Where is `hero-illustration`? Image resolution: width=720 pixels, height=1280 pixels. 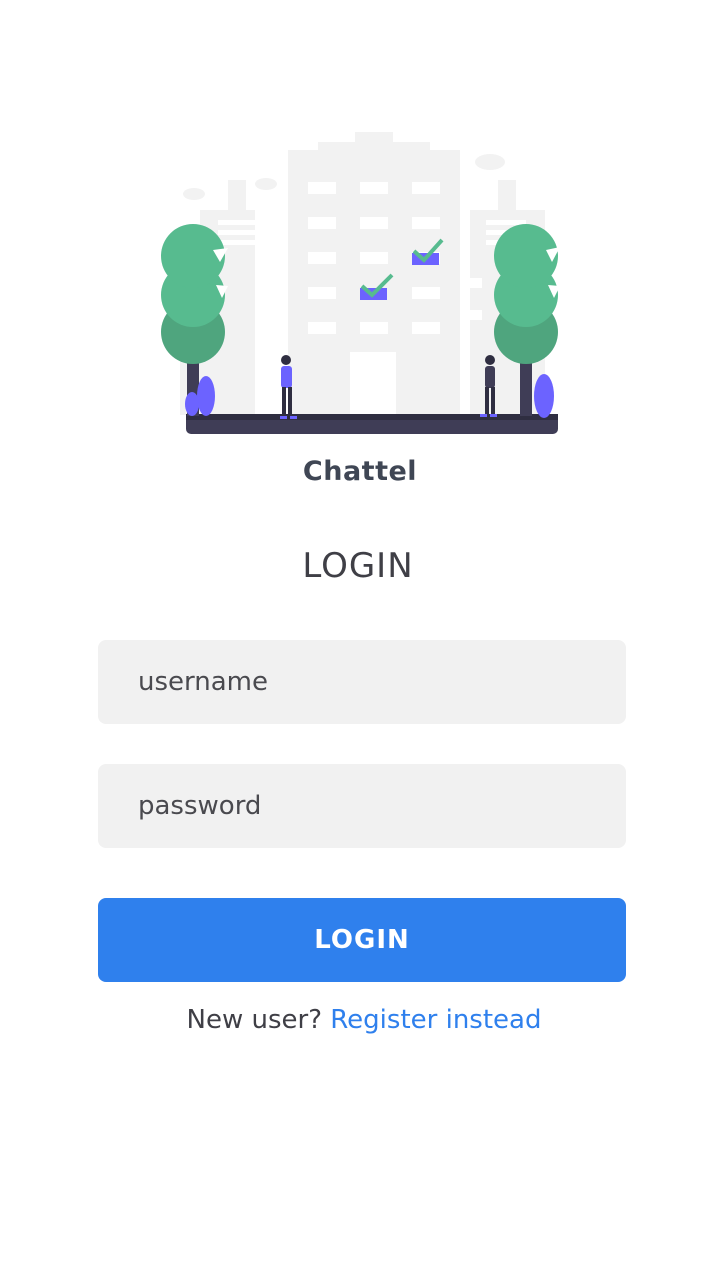 hero-illustration is located at coordinates (360, 280).